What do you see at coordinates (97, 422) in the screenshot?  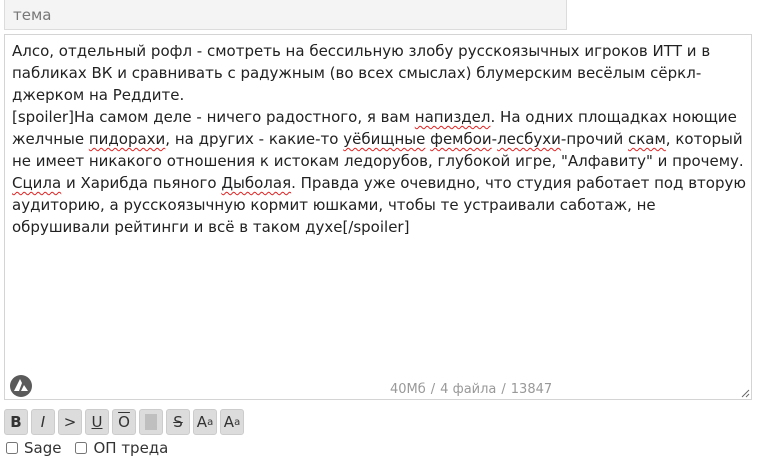 I see `underline-button: U` at bounding box center [97, 422].